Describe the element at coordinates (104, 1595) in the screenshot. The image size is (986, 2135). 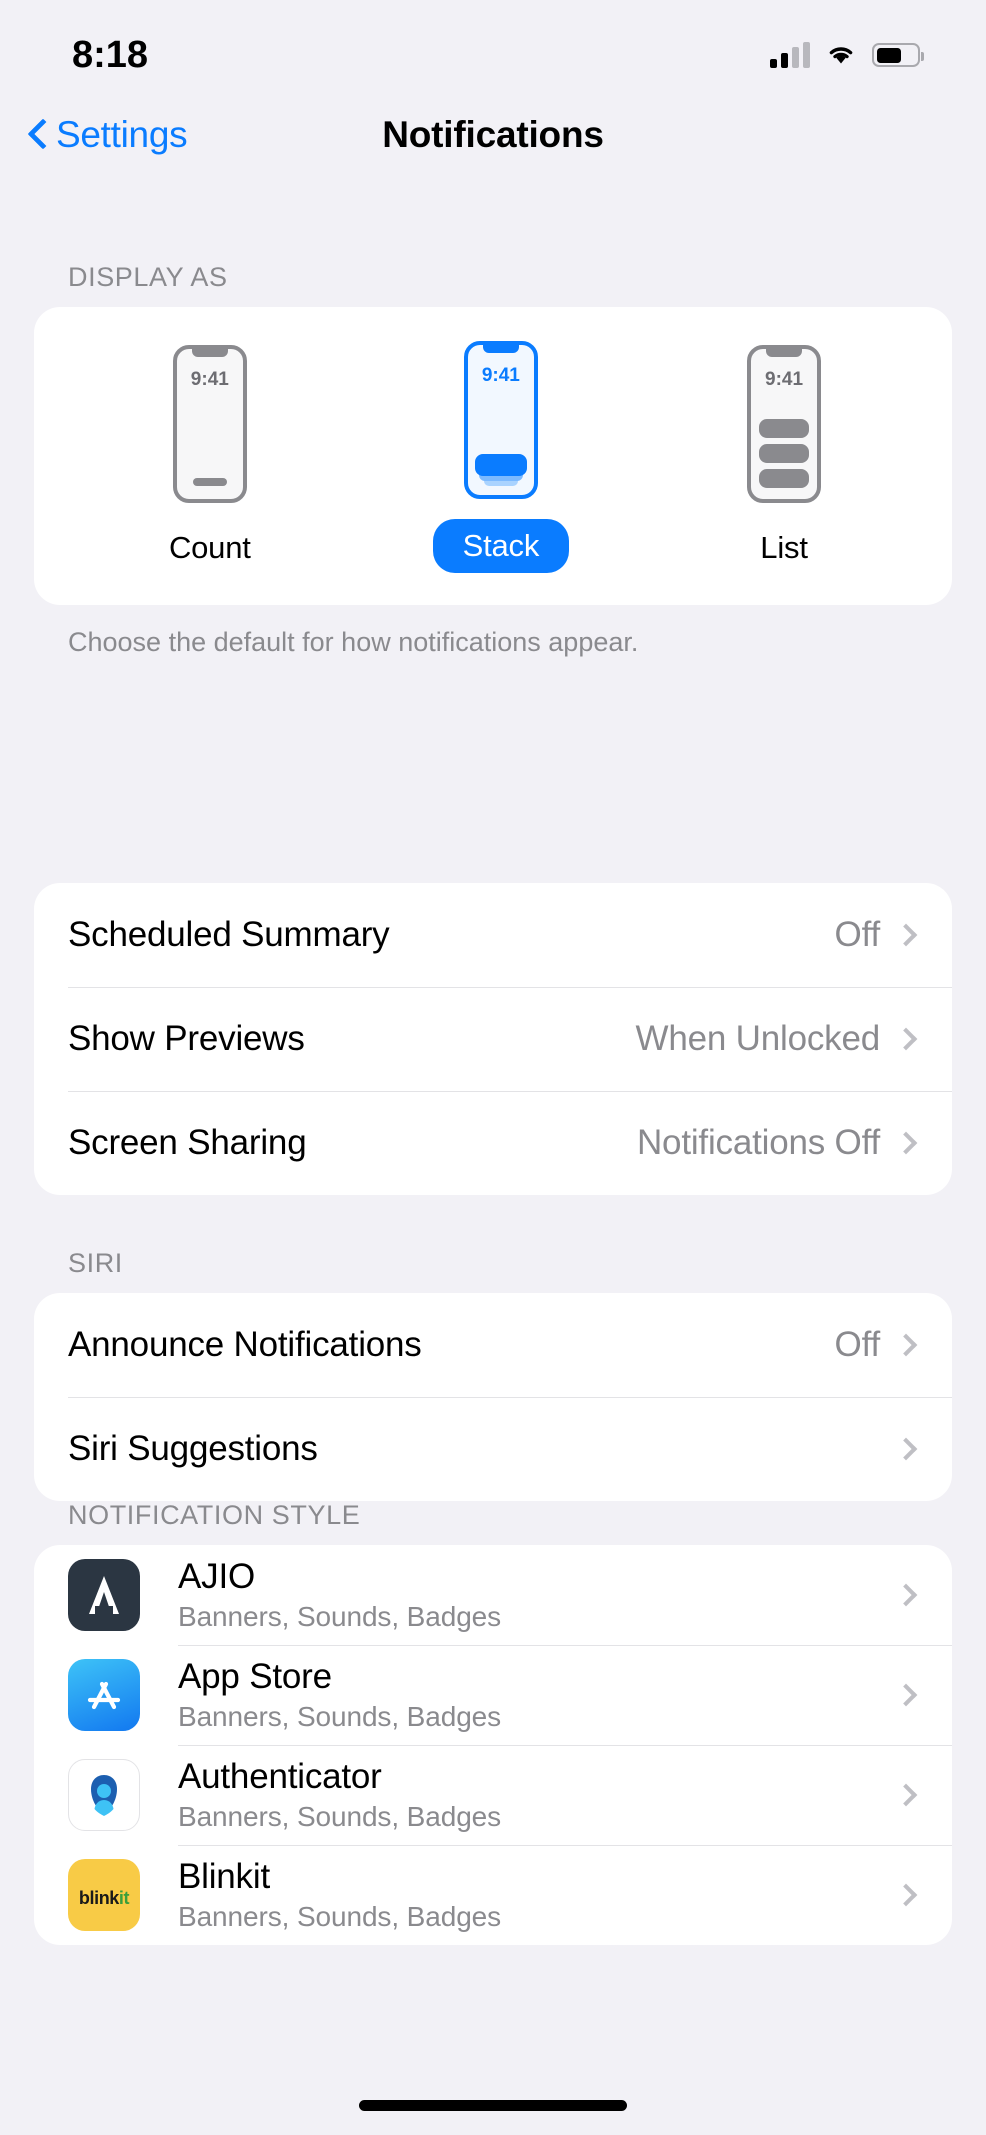
I see `ajio-app-icon` at that location.